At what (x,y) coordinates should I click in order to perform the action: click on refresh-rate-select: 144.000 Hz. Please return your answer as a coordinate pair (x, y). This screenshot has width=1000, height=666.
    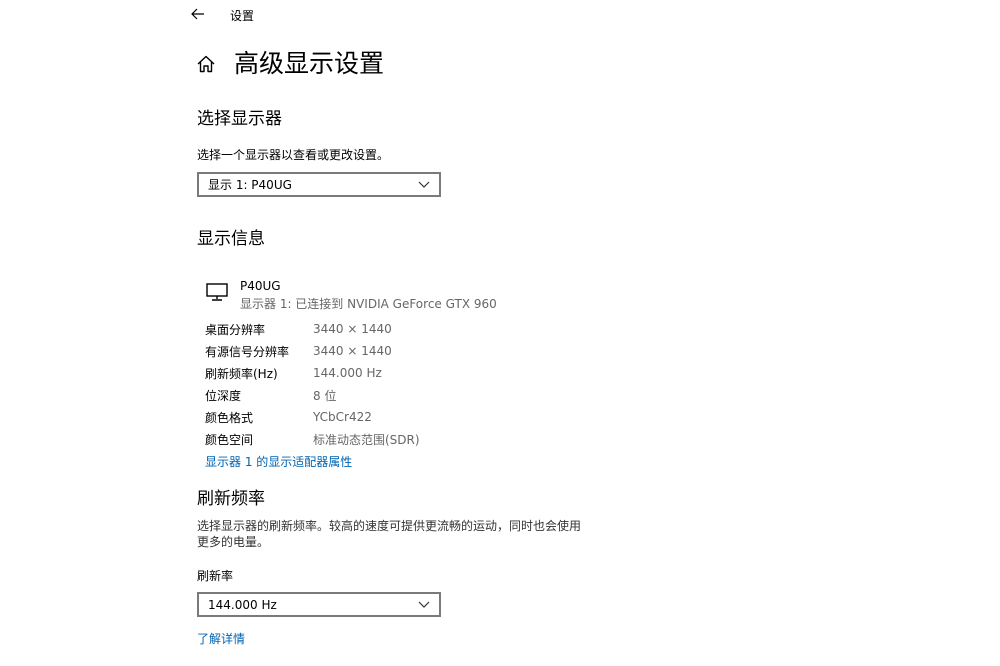
    Looking at the image, I should click on (319, 604).